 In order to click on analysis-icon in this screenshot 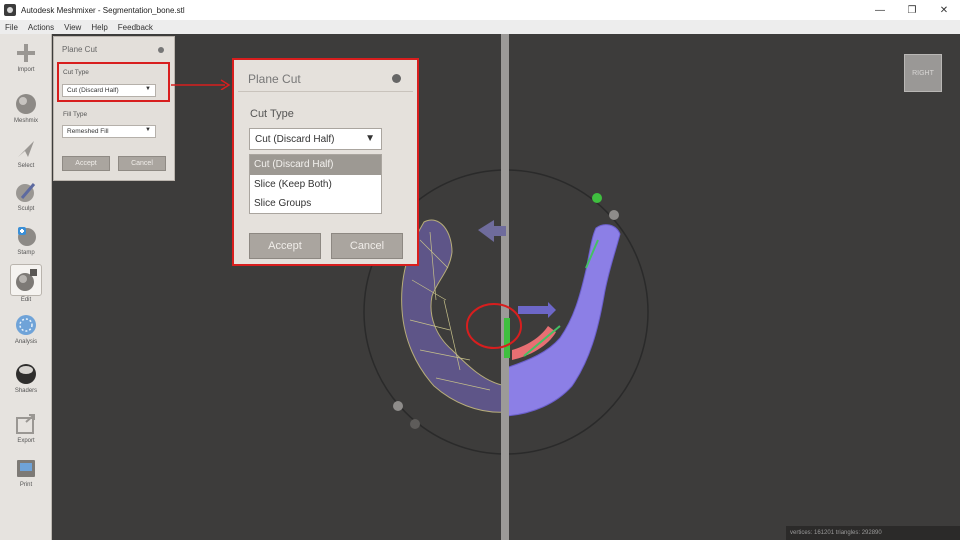, I will do `click(26, 325)`.